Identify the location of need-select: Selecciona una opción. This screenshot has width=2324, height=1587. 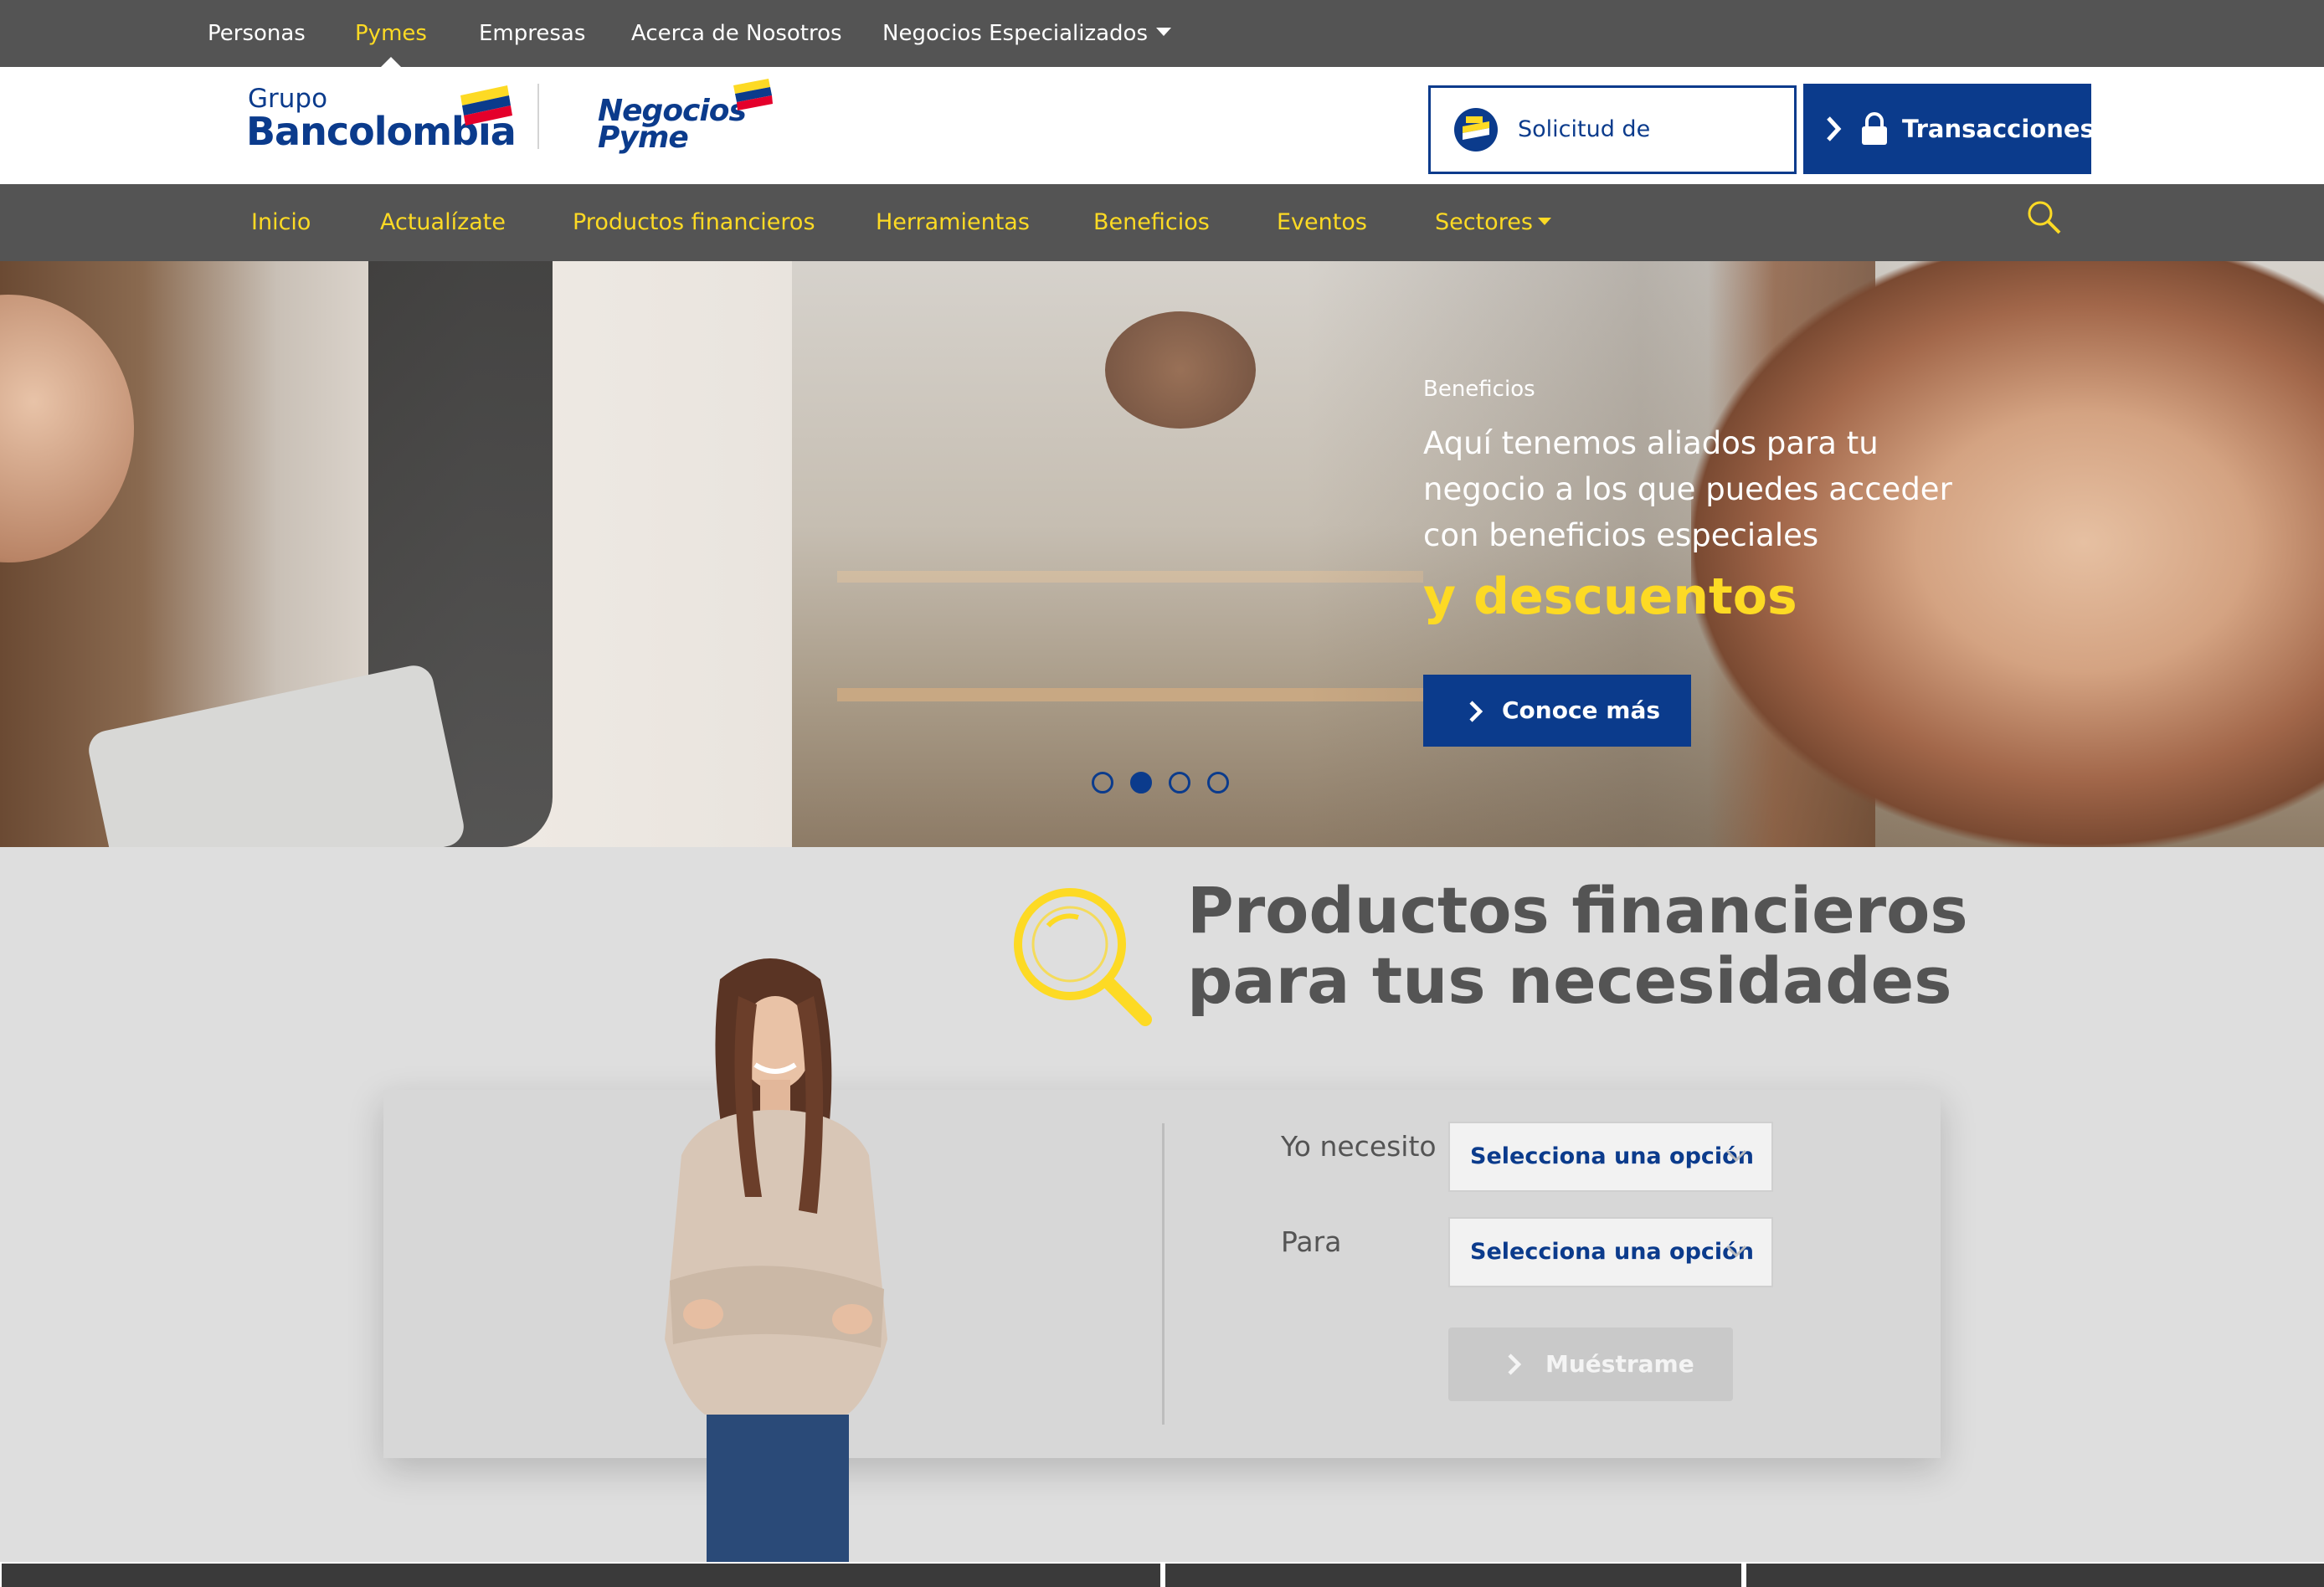
(1610, 1157).